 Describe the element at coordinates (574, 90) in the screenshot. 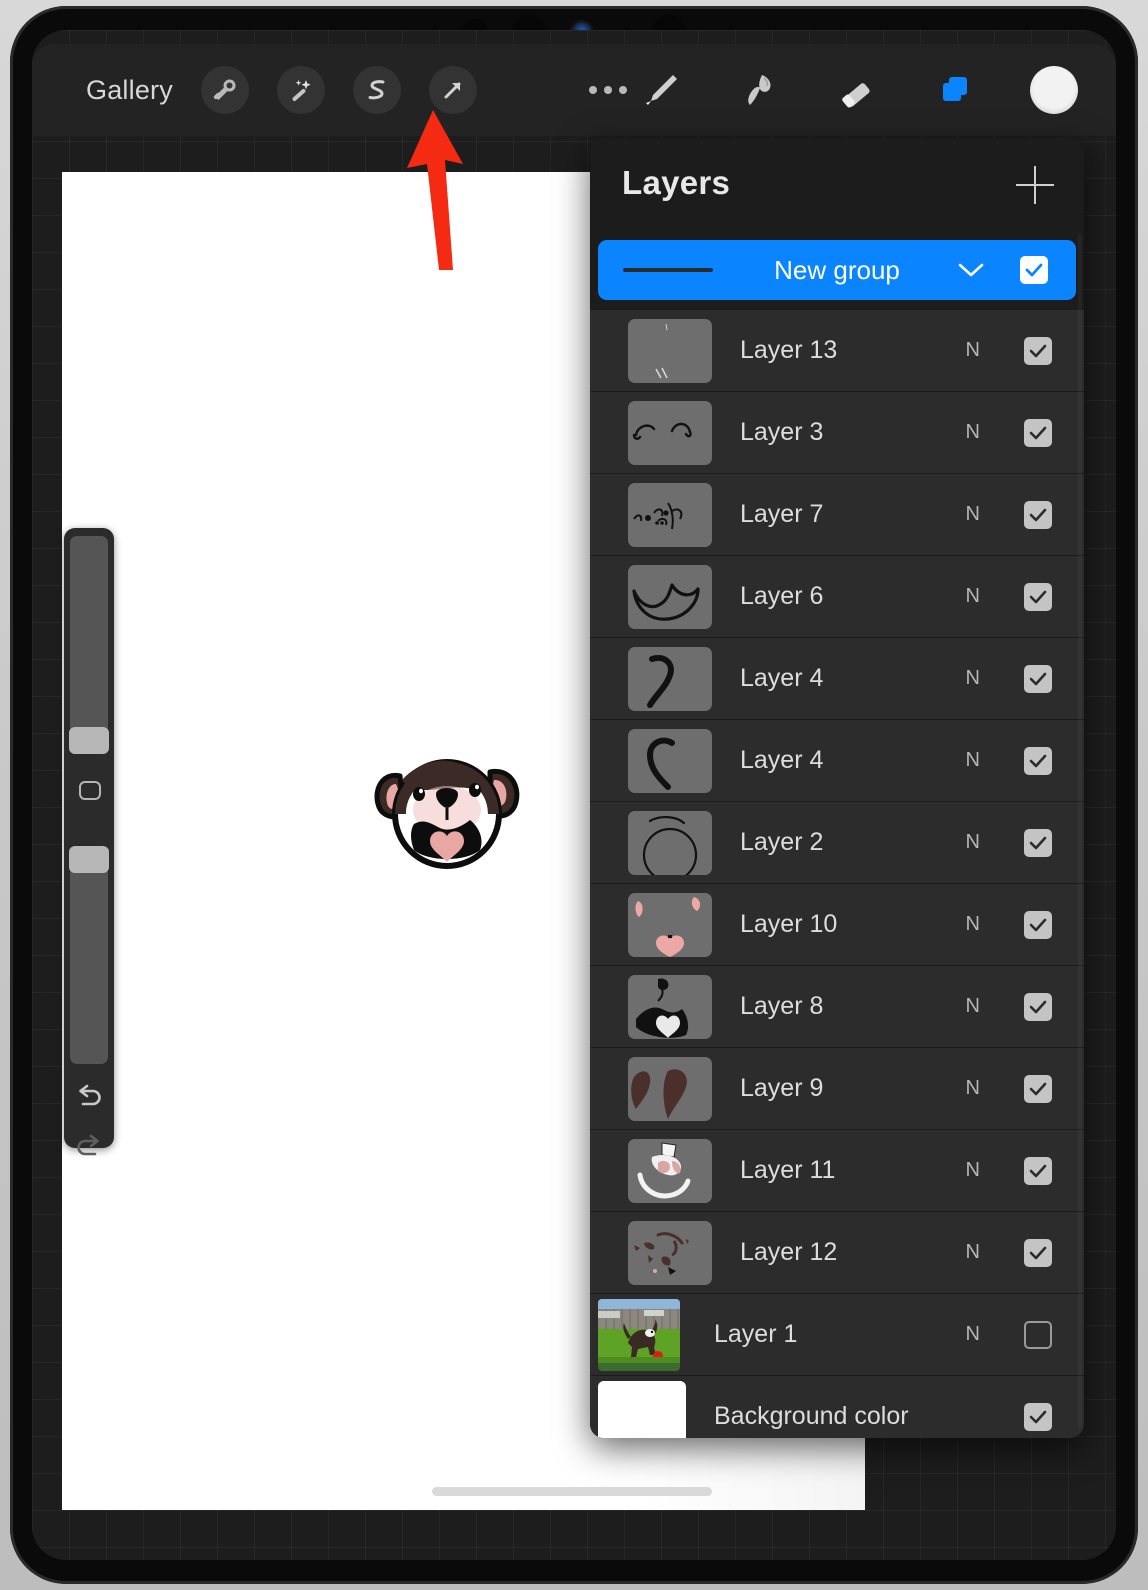

I see `top-toolbar: Gallery` at that location.